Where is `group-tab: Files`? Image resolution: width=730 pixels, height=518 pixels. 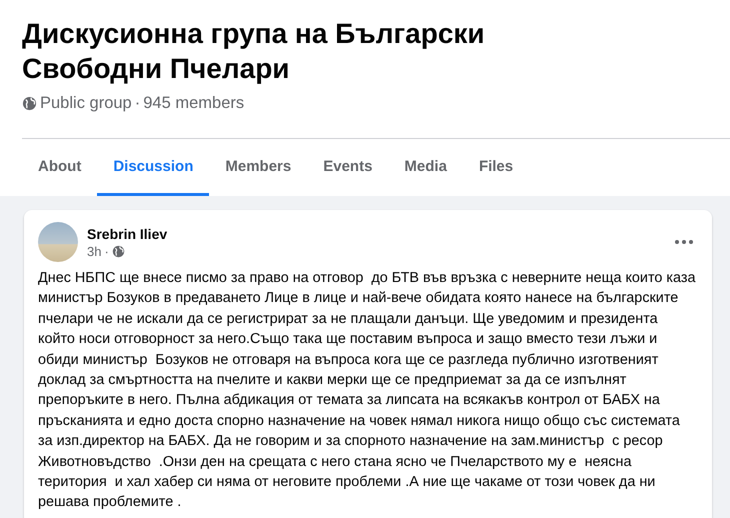 group-tab: Files is located at coordinates (496, 167).